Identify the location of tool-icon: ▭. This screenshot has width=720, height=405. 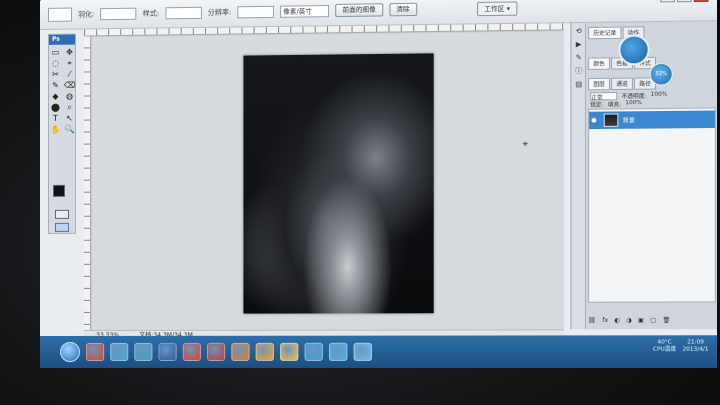
(55, 53).